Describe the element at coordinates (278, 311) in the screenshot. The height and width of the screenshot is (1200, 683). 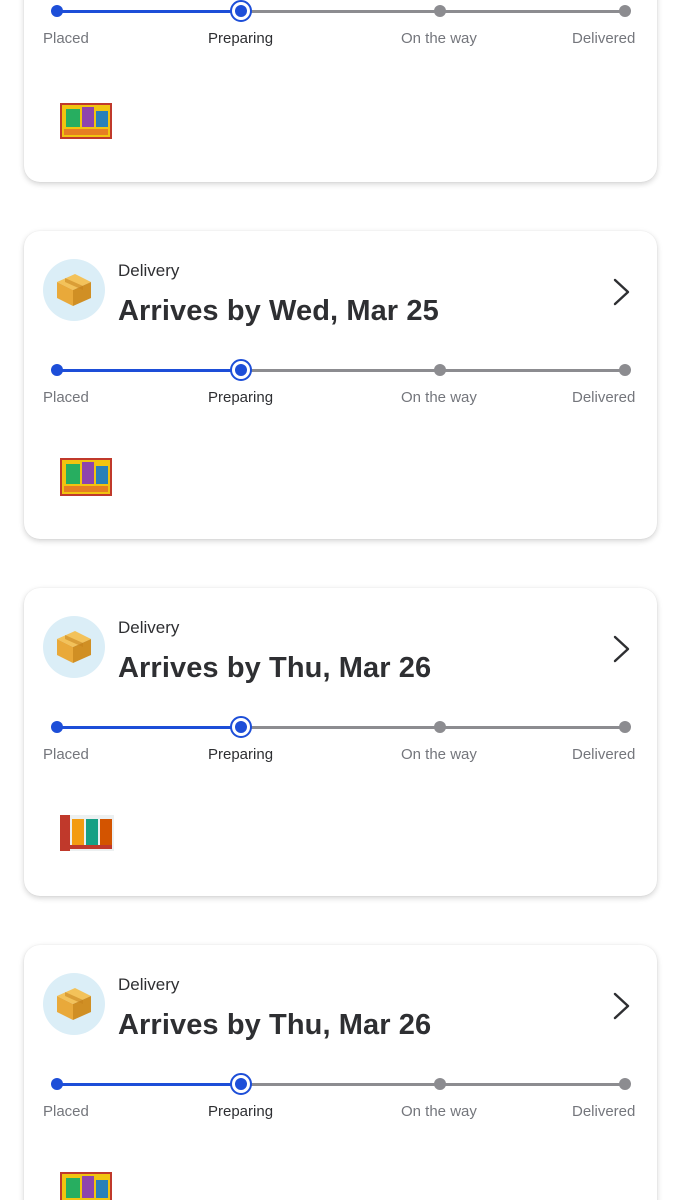
I see `arrival-date: Arrives by Wed, Mar 25` at that location.